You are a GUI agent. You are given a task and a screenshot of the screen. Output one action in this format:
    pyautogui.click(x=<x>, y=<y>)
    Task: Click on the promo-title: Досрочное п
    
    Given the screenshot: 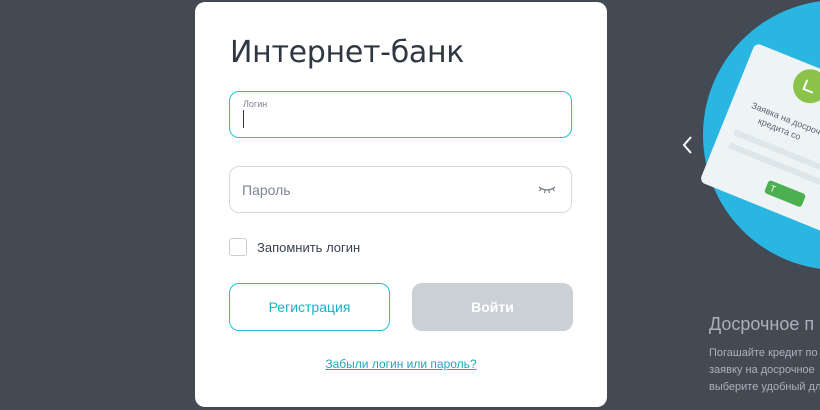 What is the action you would take?
    pyautogui.click(x=762, y=324)
    